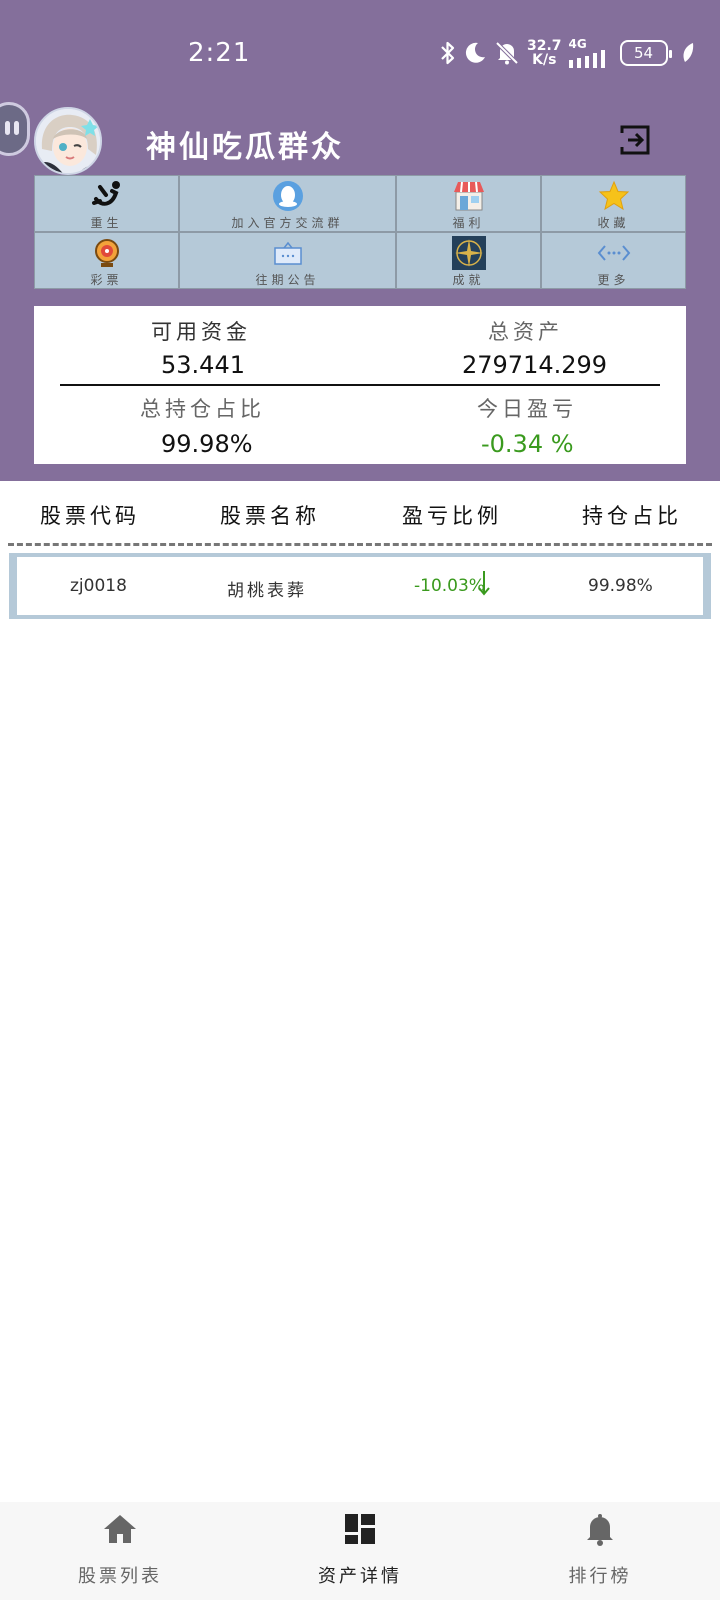  I want to click on column-header-code: 股票代码, so click(90, 516).